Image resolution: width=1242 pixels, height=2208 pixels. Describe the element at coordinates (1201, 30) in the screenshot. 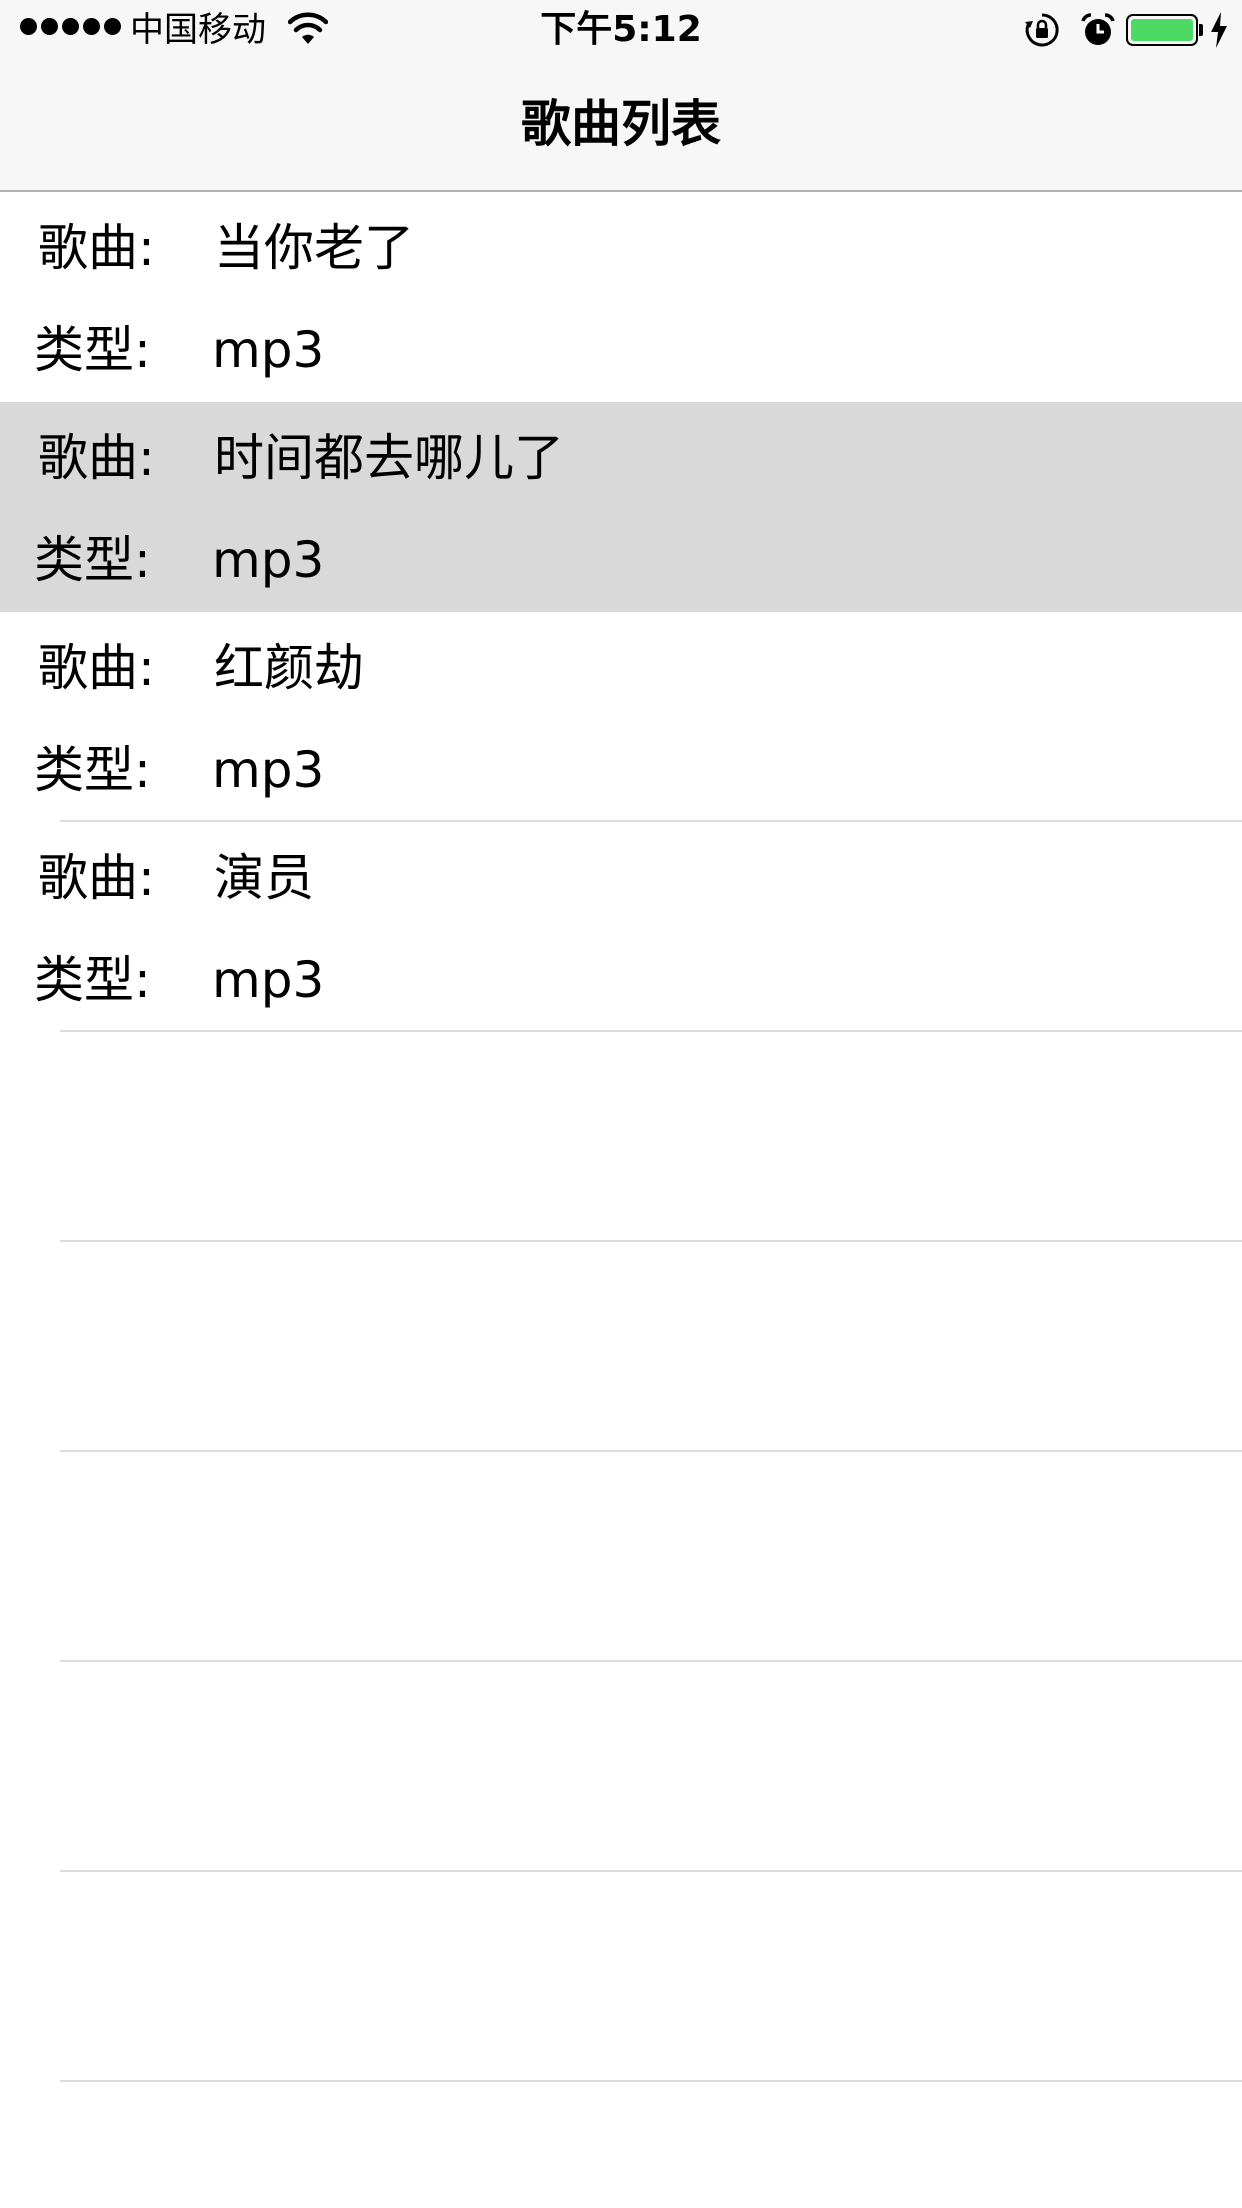

I see `battery-nub` at that location.